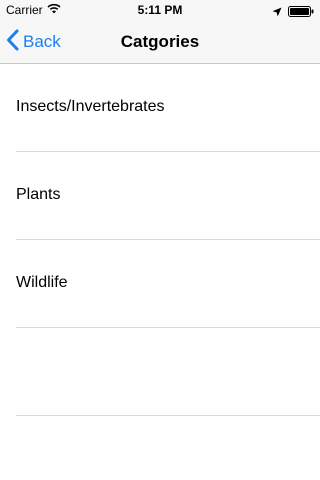 The height and width of the screenshot is (480, 320). Describe the element at coordinates (160, 10) in the screenshot. I see `status-bar: Carrier 5:11 PM` at that location.